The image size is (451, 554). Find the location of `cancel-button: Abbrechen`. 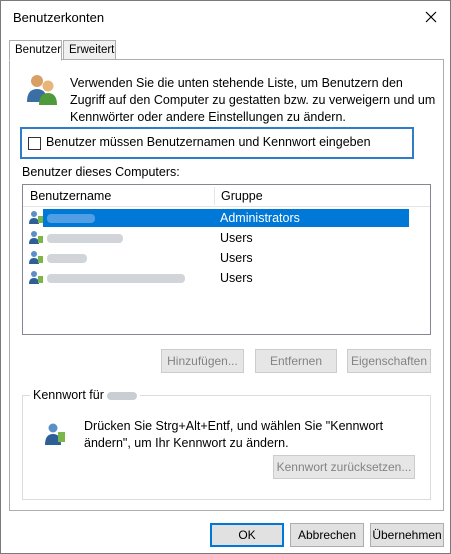

cancel-button: Abbrechen is located at coordinates (327, 535).